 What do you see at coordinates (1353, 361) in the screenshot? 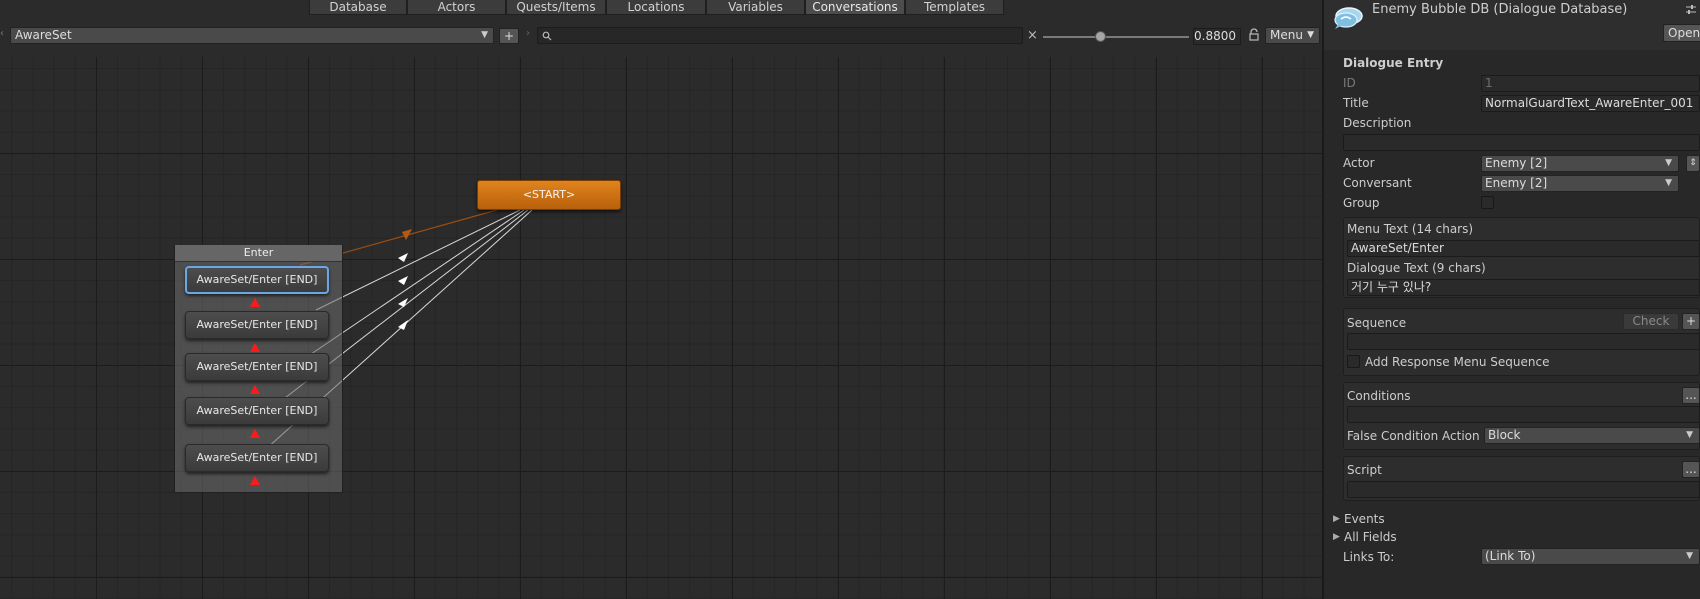
I see `add-response-checkbox` at bounding box center [1353, 361].